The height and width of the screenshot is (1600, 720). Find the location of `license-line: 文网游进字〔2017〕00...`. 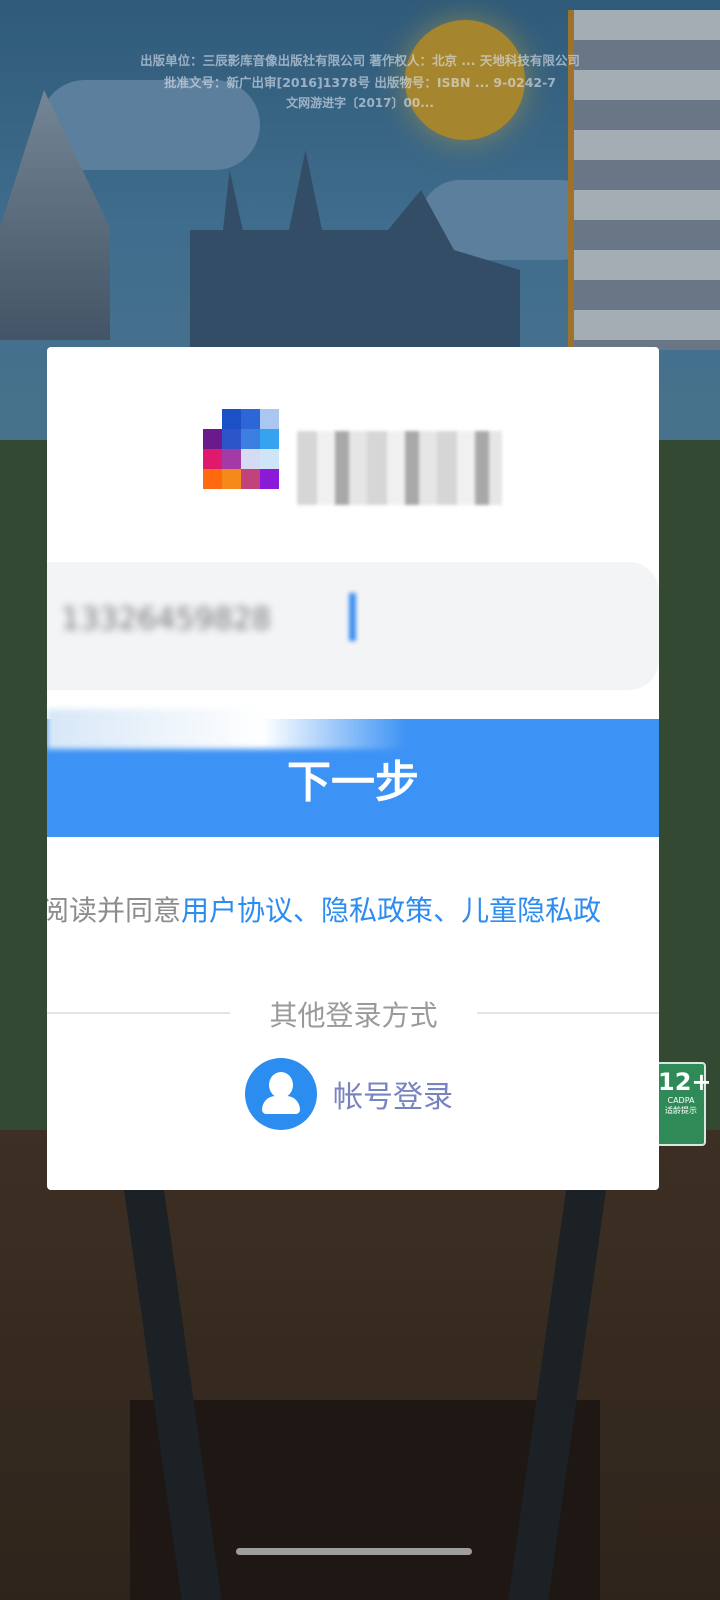

license-line: 文网游进字〔2017〕00... is located at coordinates (360, 103).